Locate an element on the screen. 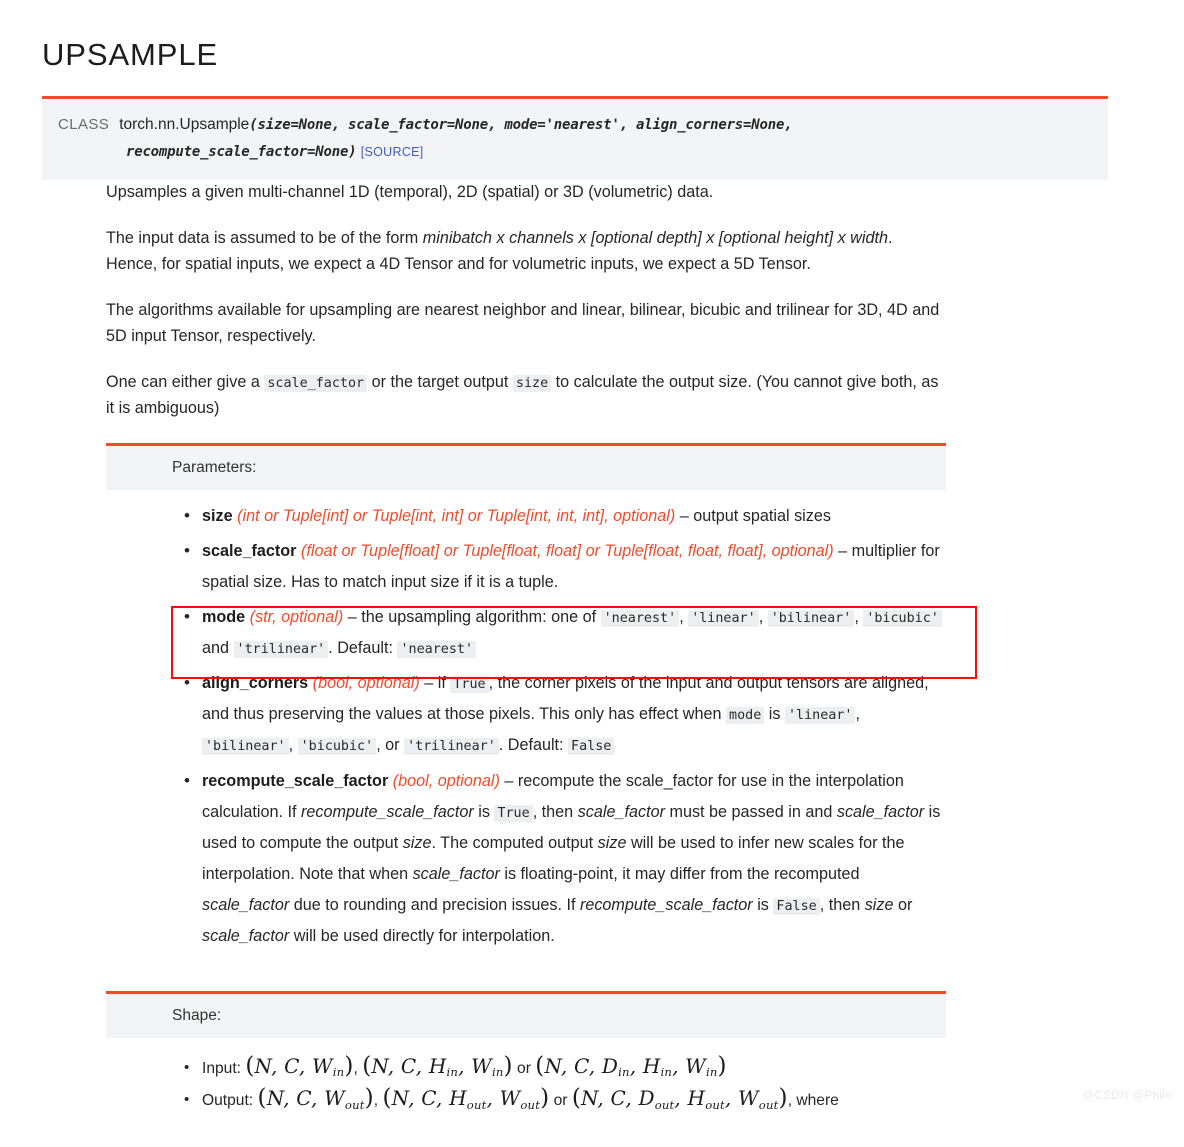 The height and width of the screenshot is (1147, 1184). parameter-name-recompute-scale-factor: recompute_scale_factor is located at coordinates (295, 780).